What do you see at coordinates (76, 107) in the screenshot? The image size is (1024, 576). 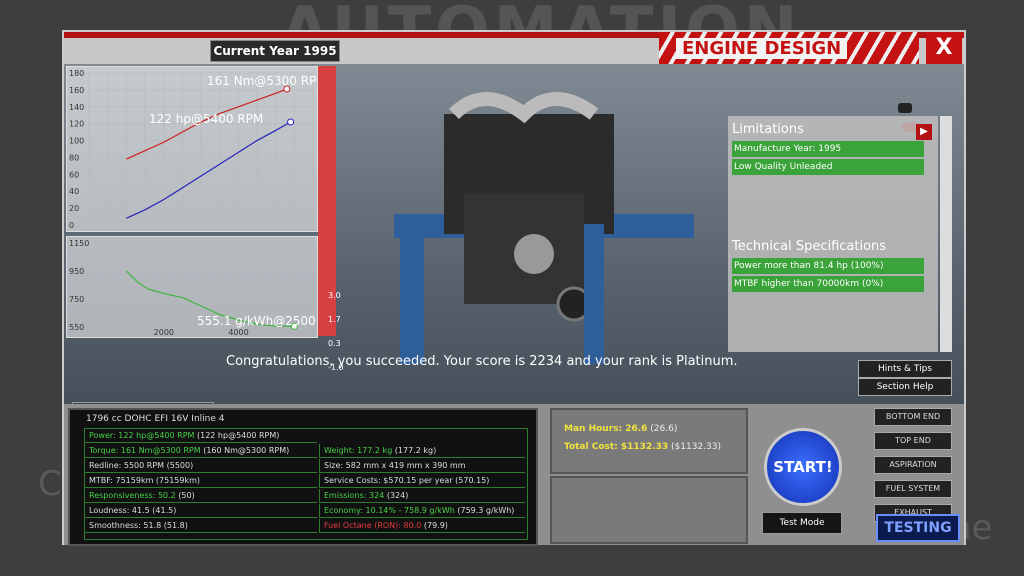 I see `y-tick-label: 140` at bounding box center [76, 107].